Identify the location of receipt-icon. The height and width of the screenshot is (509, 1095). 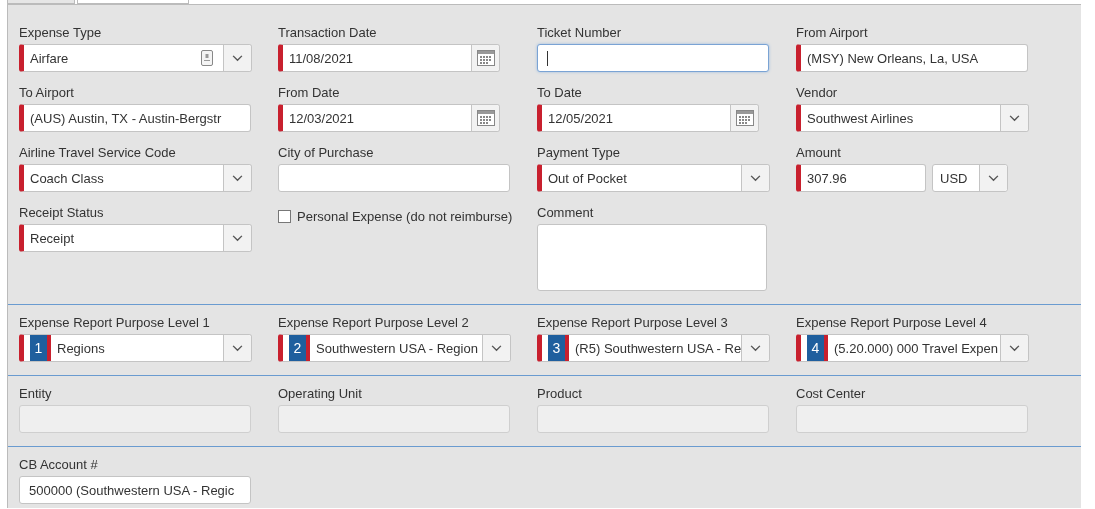
(207, 58).